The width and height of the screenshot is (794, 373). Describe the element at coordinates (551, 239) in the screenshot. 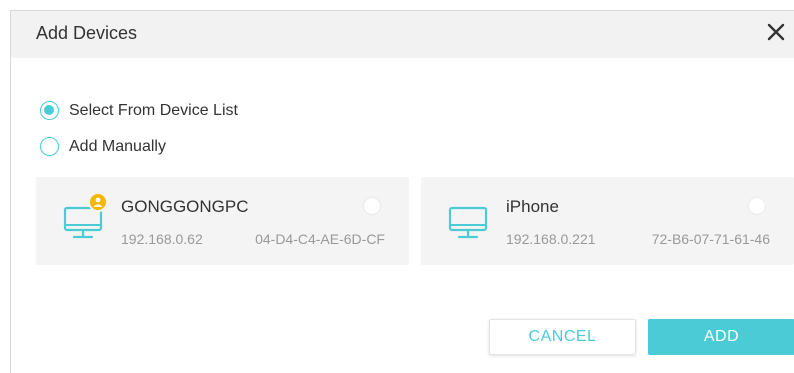

I see `device-ip: 192.168.0.221` at that location.